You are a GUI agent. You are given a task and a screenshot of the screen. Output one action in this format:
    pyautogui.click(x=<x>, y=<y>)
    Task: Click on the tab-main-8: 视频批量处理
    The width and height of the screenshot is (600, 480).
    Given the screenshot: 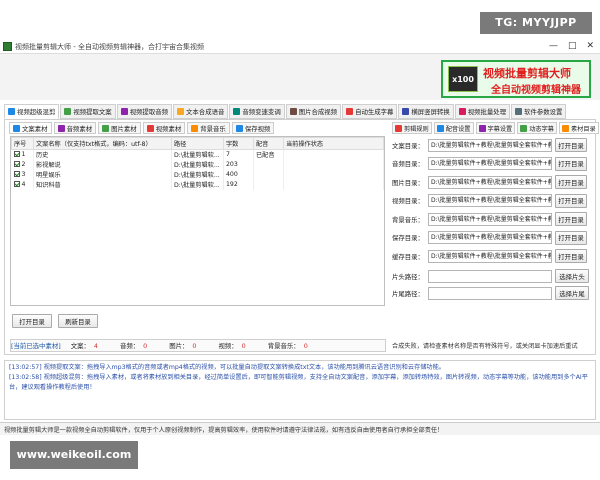 What is the action you would take?
    pyautogui.click(x=482, y=111)
    